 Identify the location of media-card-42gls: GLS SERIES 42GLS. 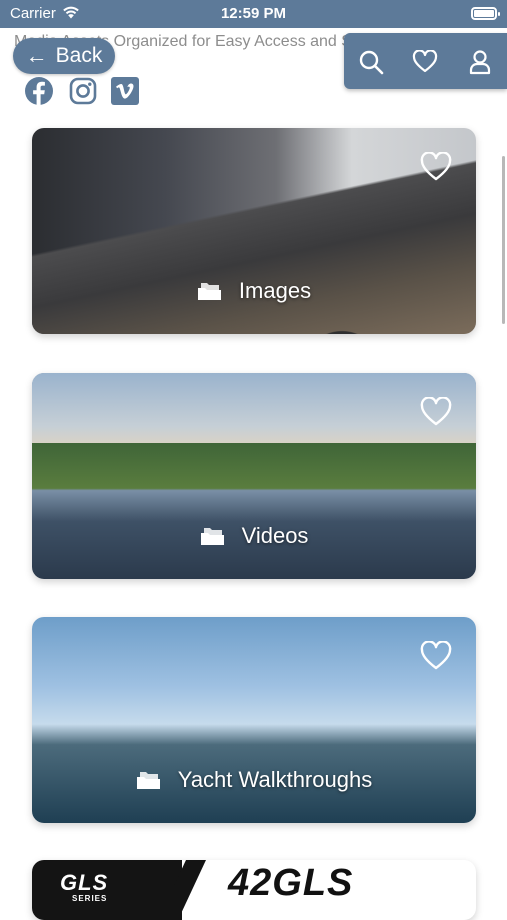
(254, 890).